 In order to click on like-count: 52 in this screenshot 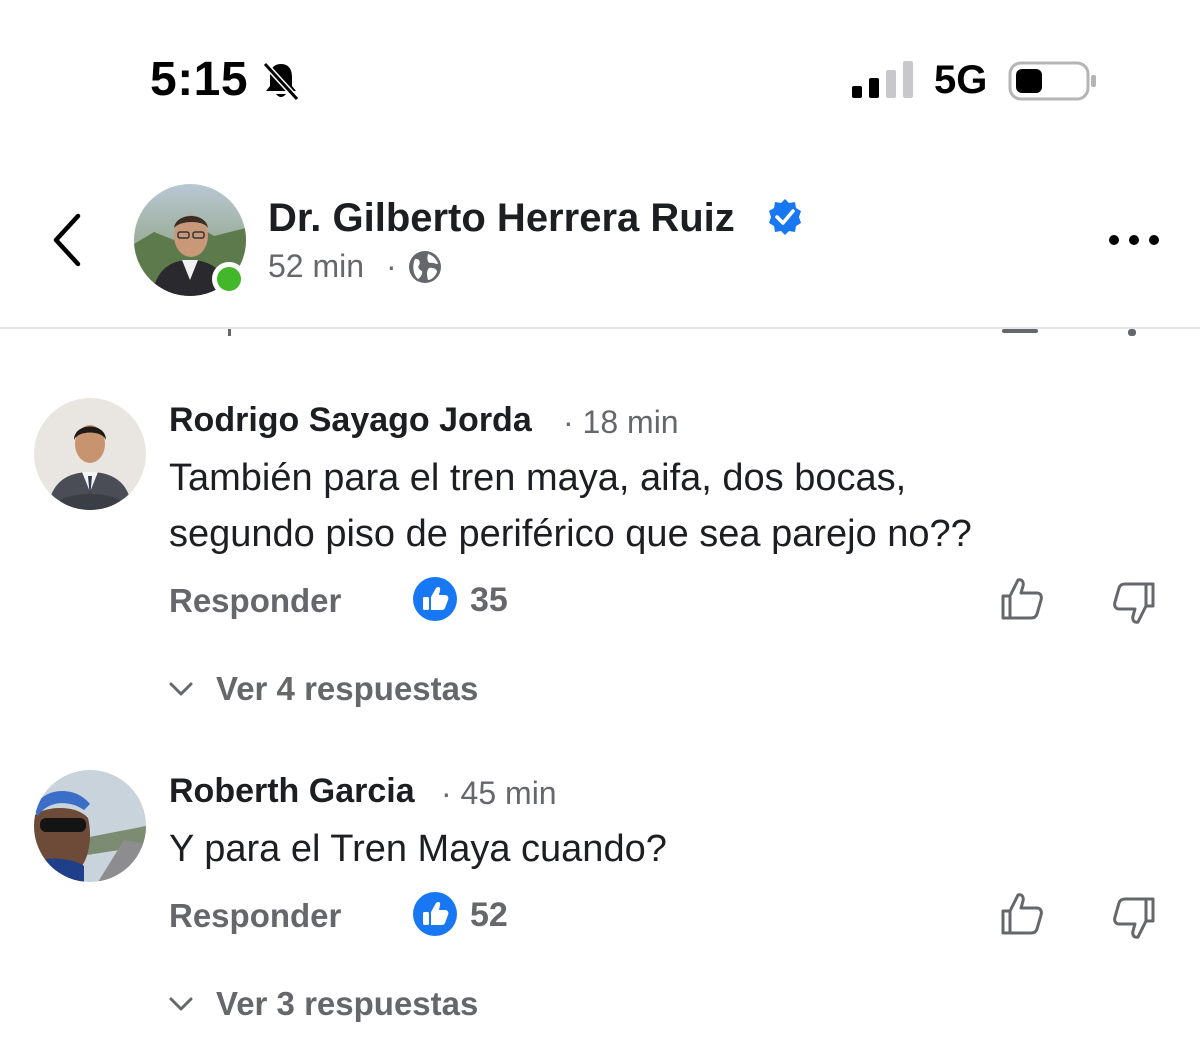, I will do `click(489, 915)`.